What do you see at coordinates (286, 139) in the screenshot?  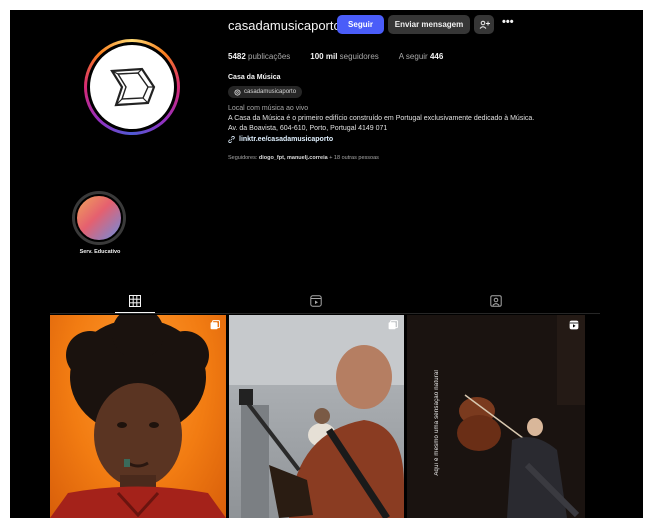 I see `profile-link-text: linktr.ee/casadamusicaporto` at bounding box center [286, 139].